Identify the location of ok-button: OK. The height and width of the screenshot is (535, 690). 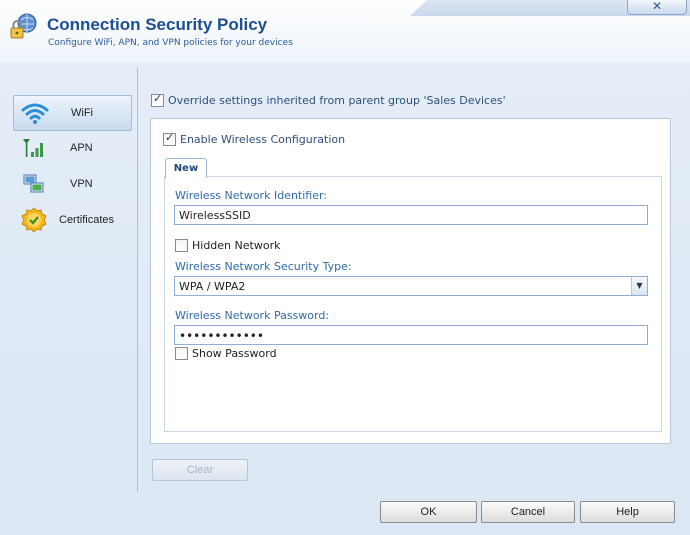
(428, 512).